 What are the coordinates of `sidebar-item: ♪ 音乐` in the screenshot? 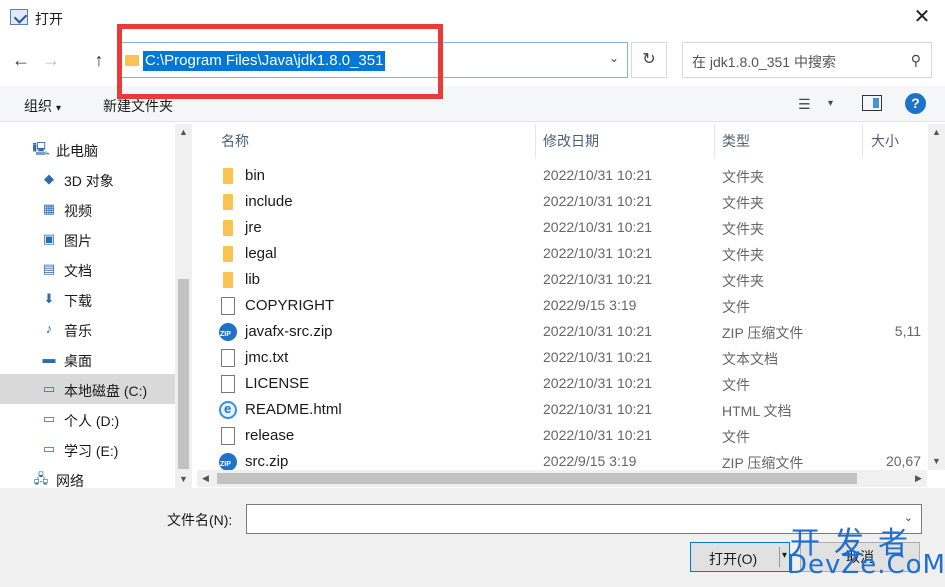 It's located at (87, 329).